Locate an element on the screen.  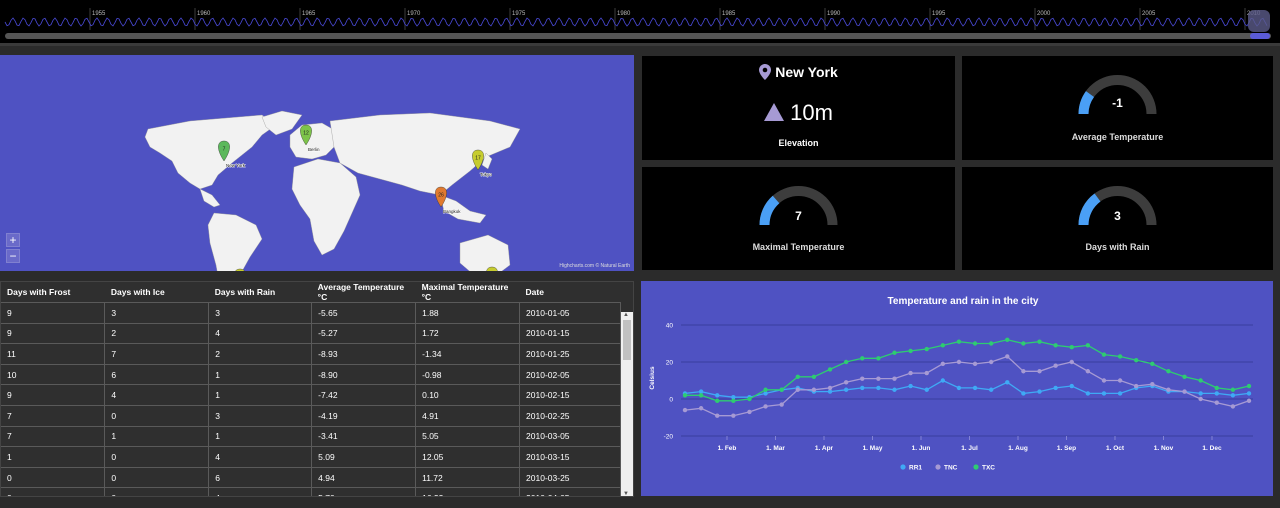
table-scrollbar: ▲ ▼ is located at coordinates (627, 404).